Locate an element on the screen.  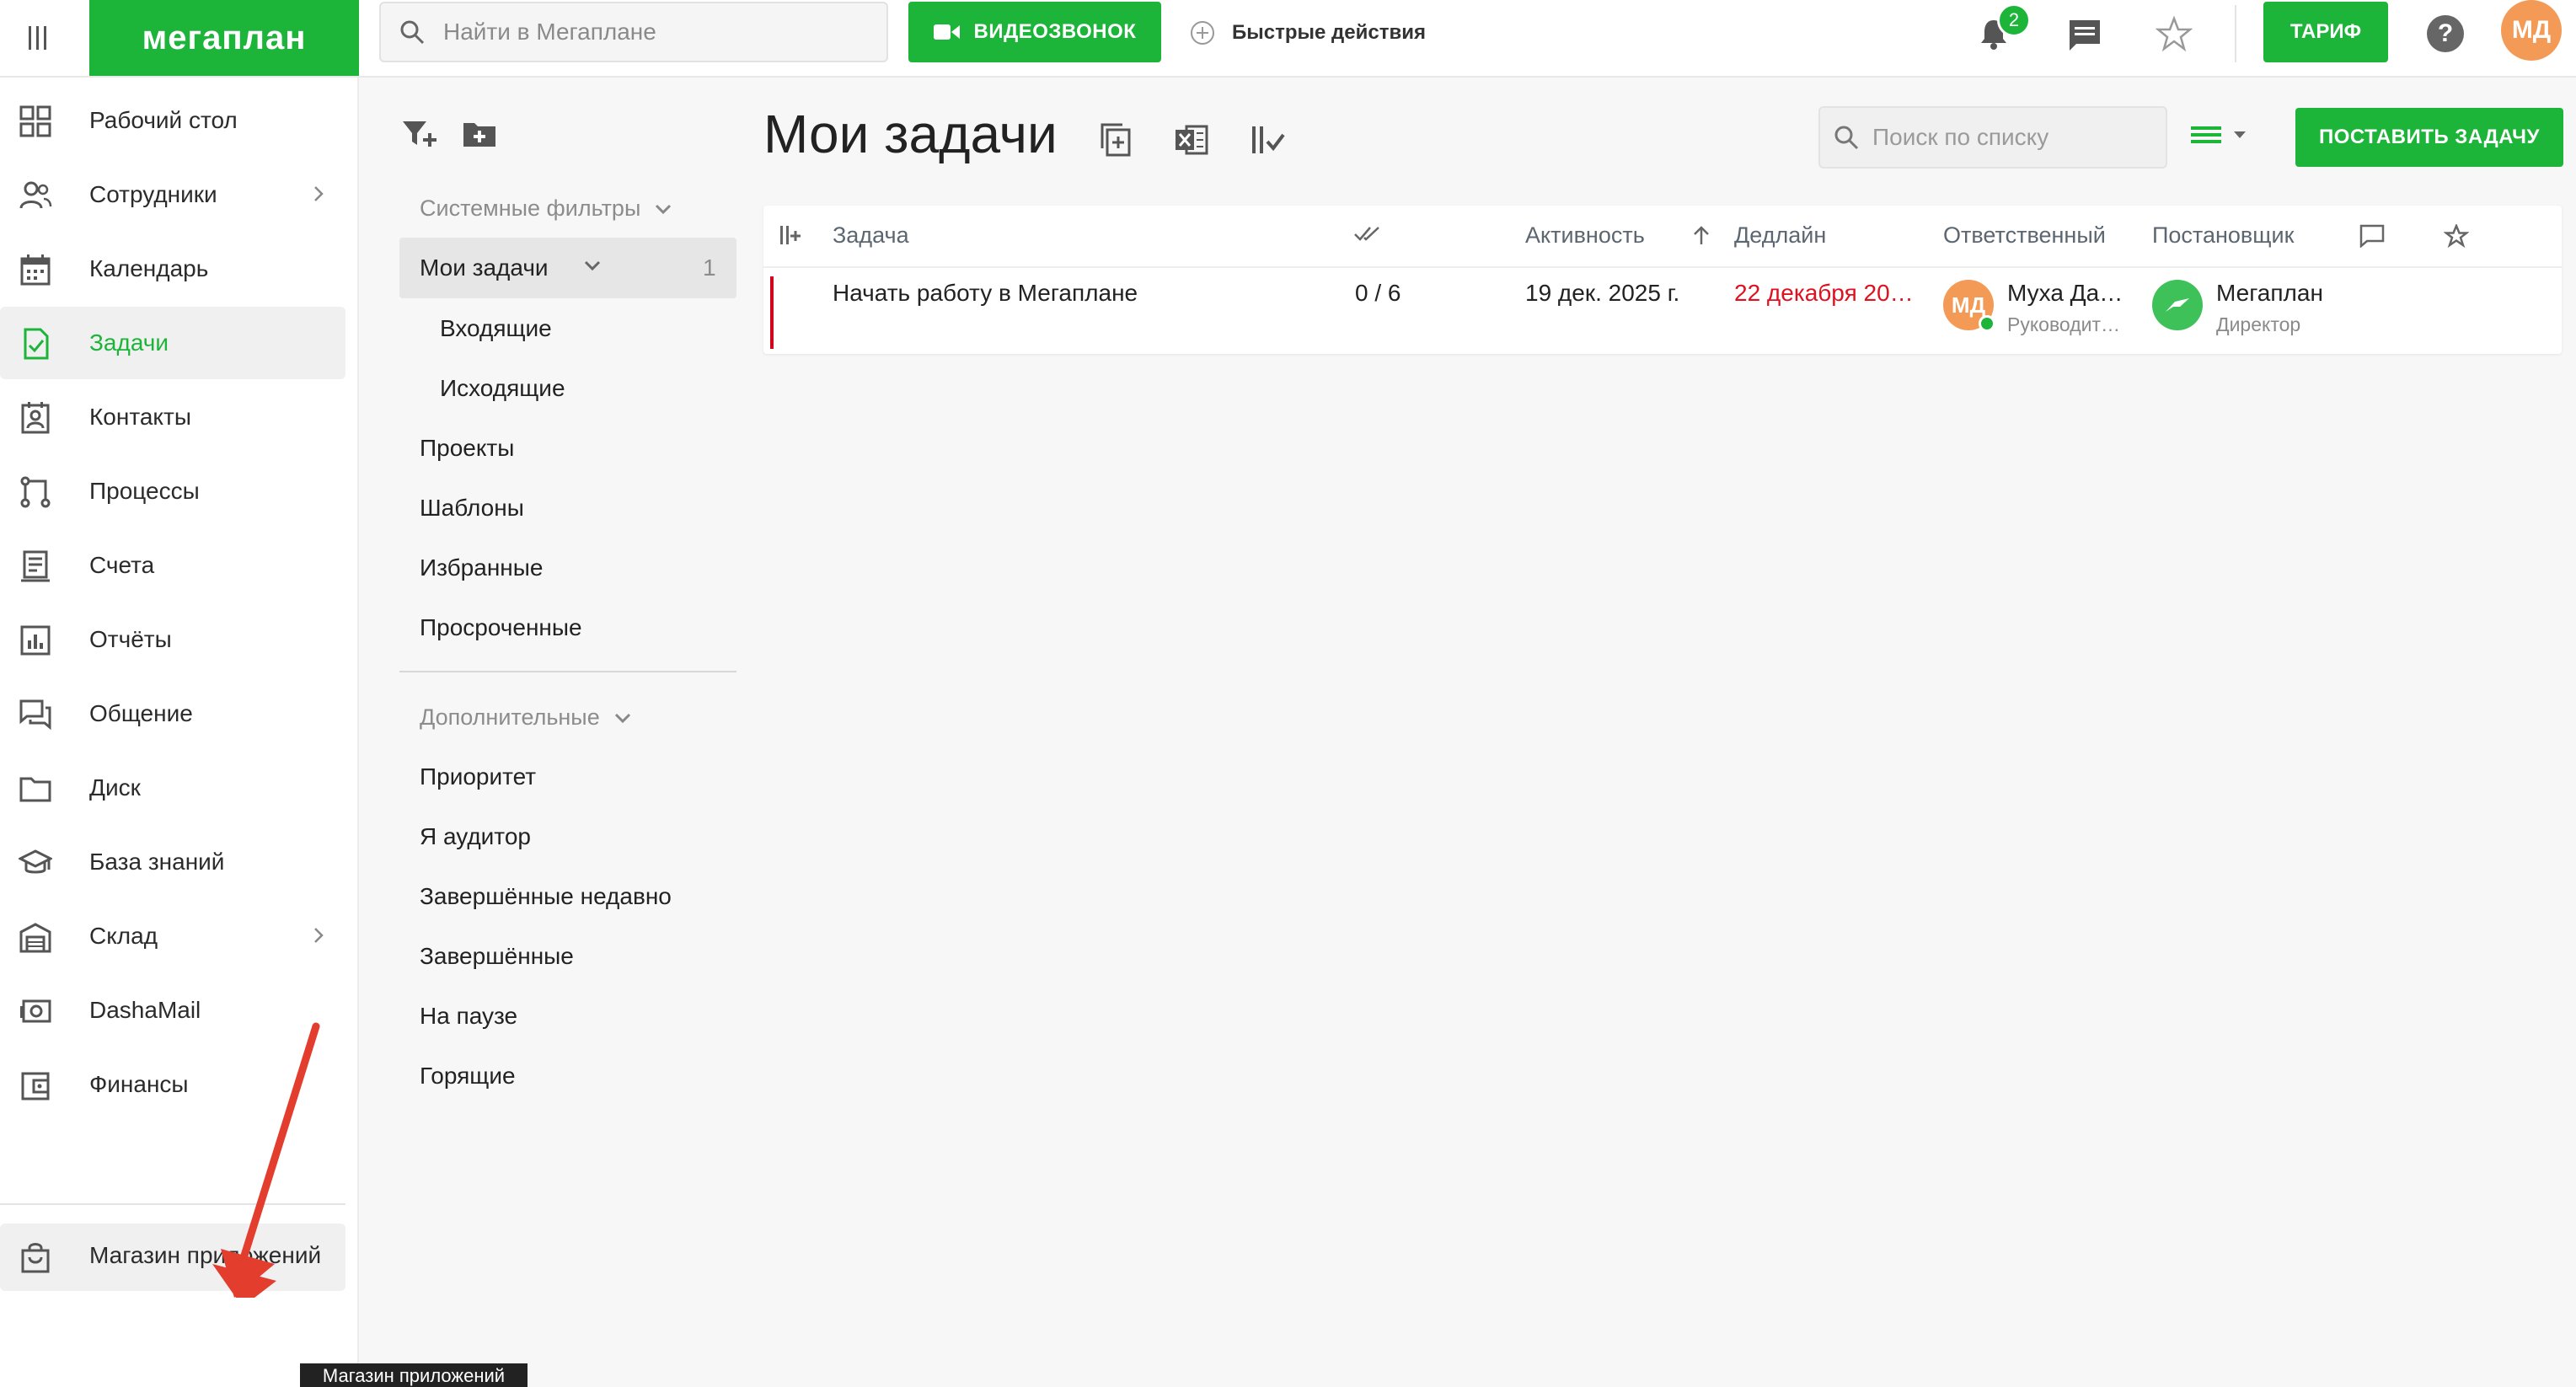
list-search is located at coordinates (1992, 137).